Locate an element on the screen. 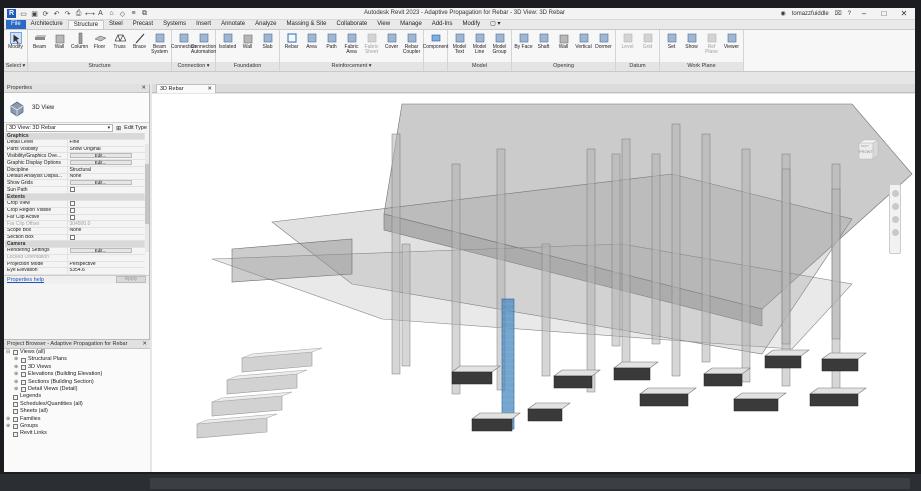 The width and height of the screenshot is (921, 491). user-name: tomazzfuiddle is located at coordinates (810, 14).